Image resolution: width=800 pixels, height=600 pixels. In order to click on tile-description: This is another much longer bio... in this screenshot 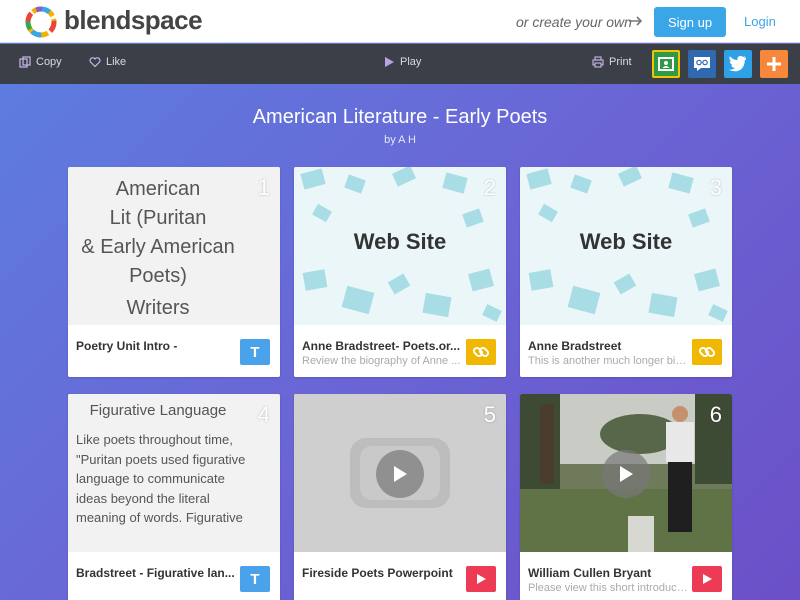, I will do `click(608, 361)`.